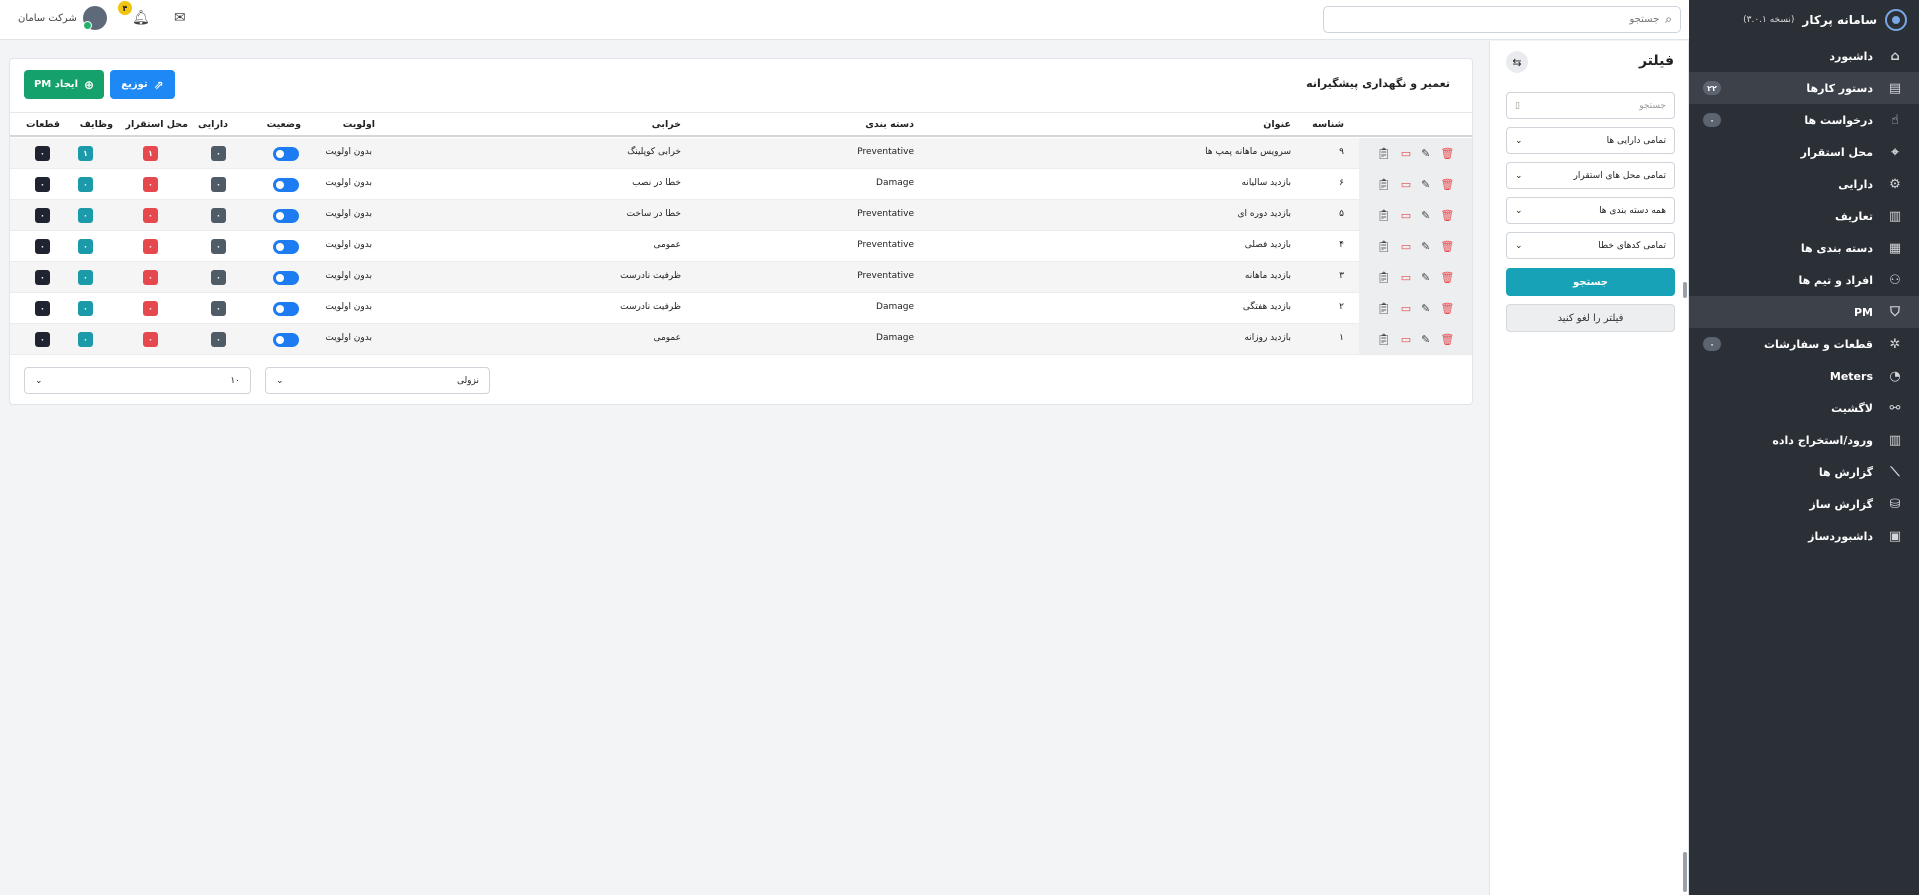 The height and width of the screenshot is (895, 1919). Describe the element at coordinates (43, 124) in the screenshot. I see `col-parts: قطعات` at that location.